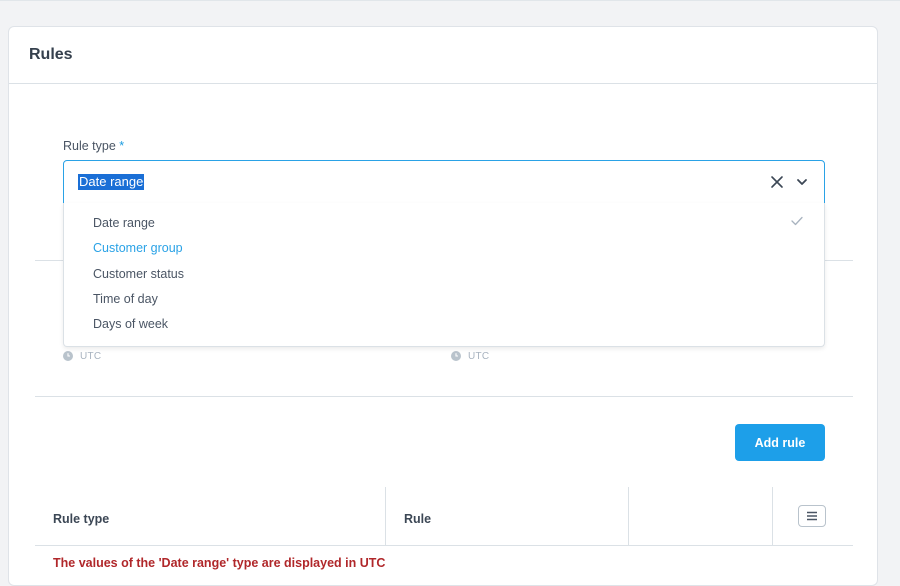 This screenshot has width=900, height=586. I want to click on rule-type-label-text: Rule type, so click(89, 146).